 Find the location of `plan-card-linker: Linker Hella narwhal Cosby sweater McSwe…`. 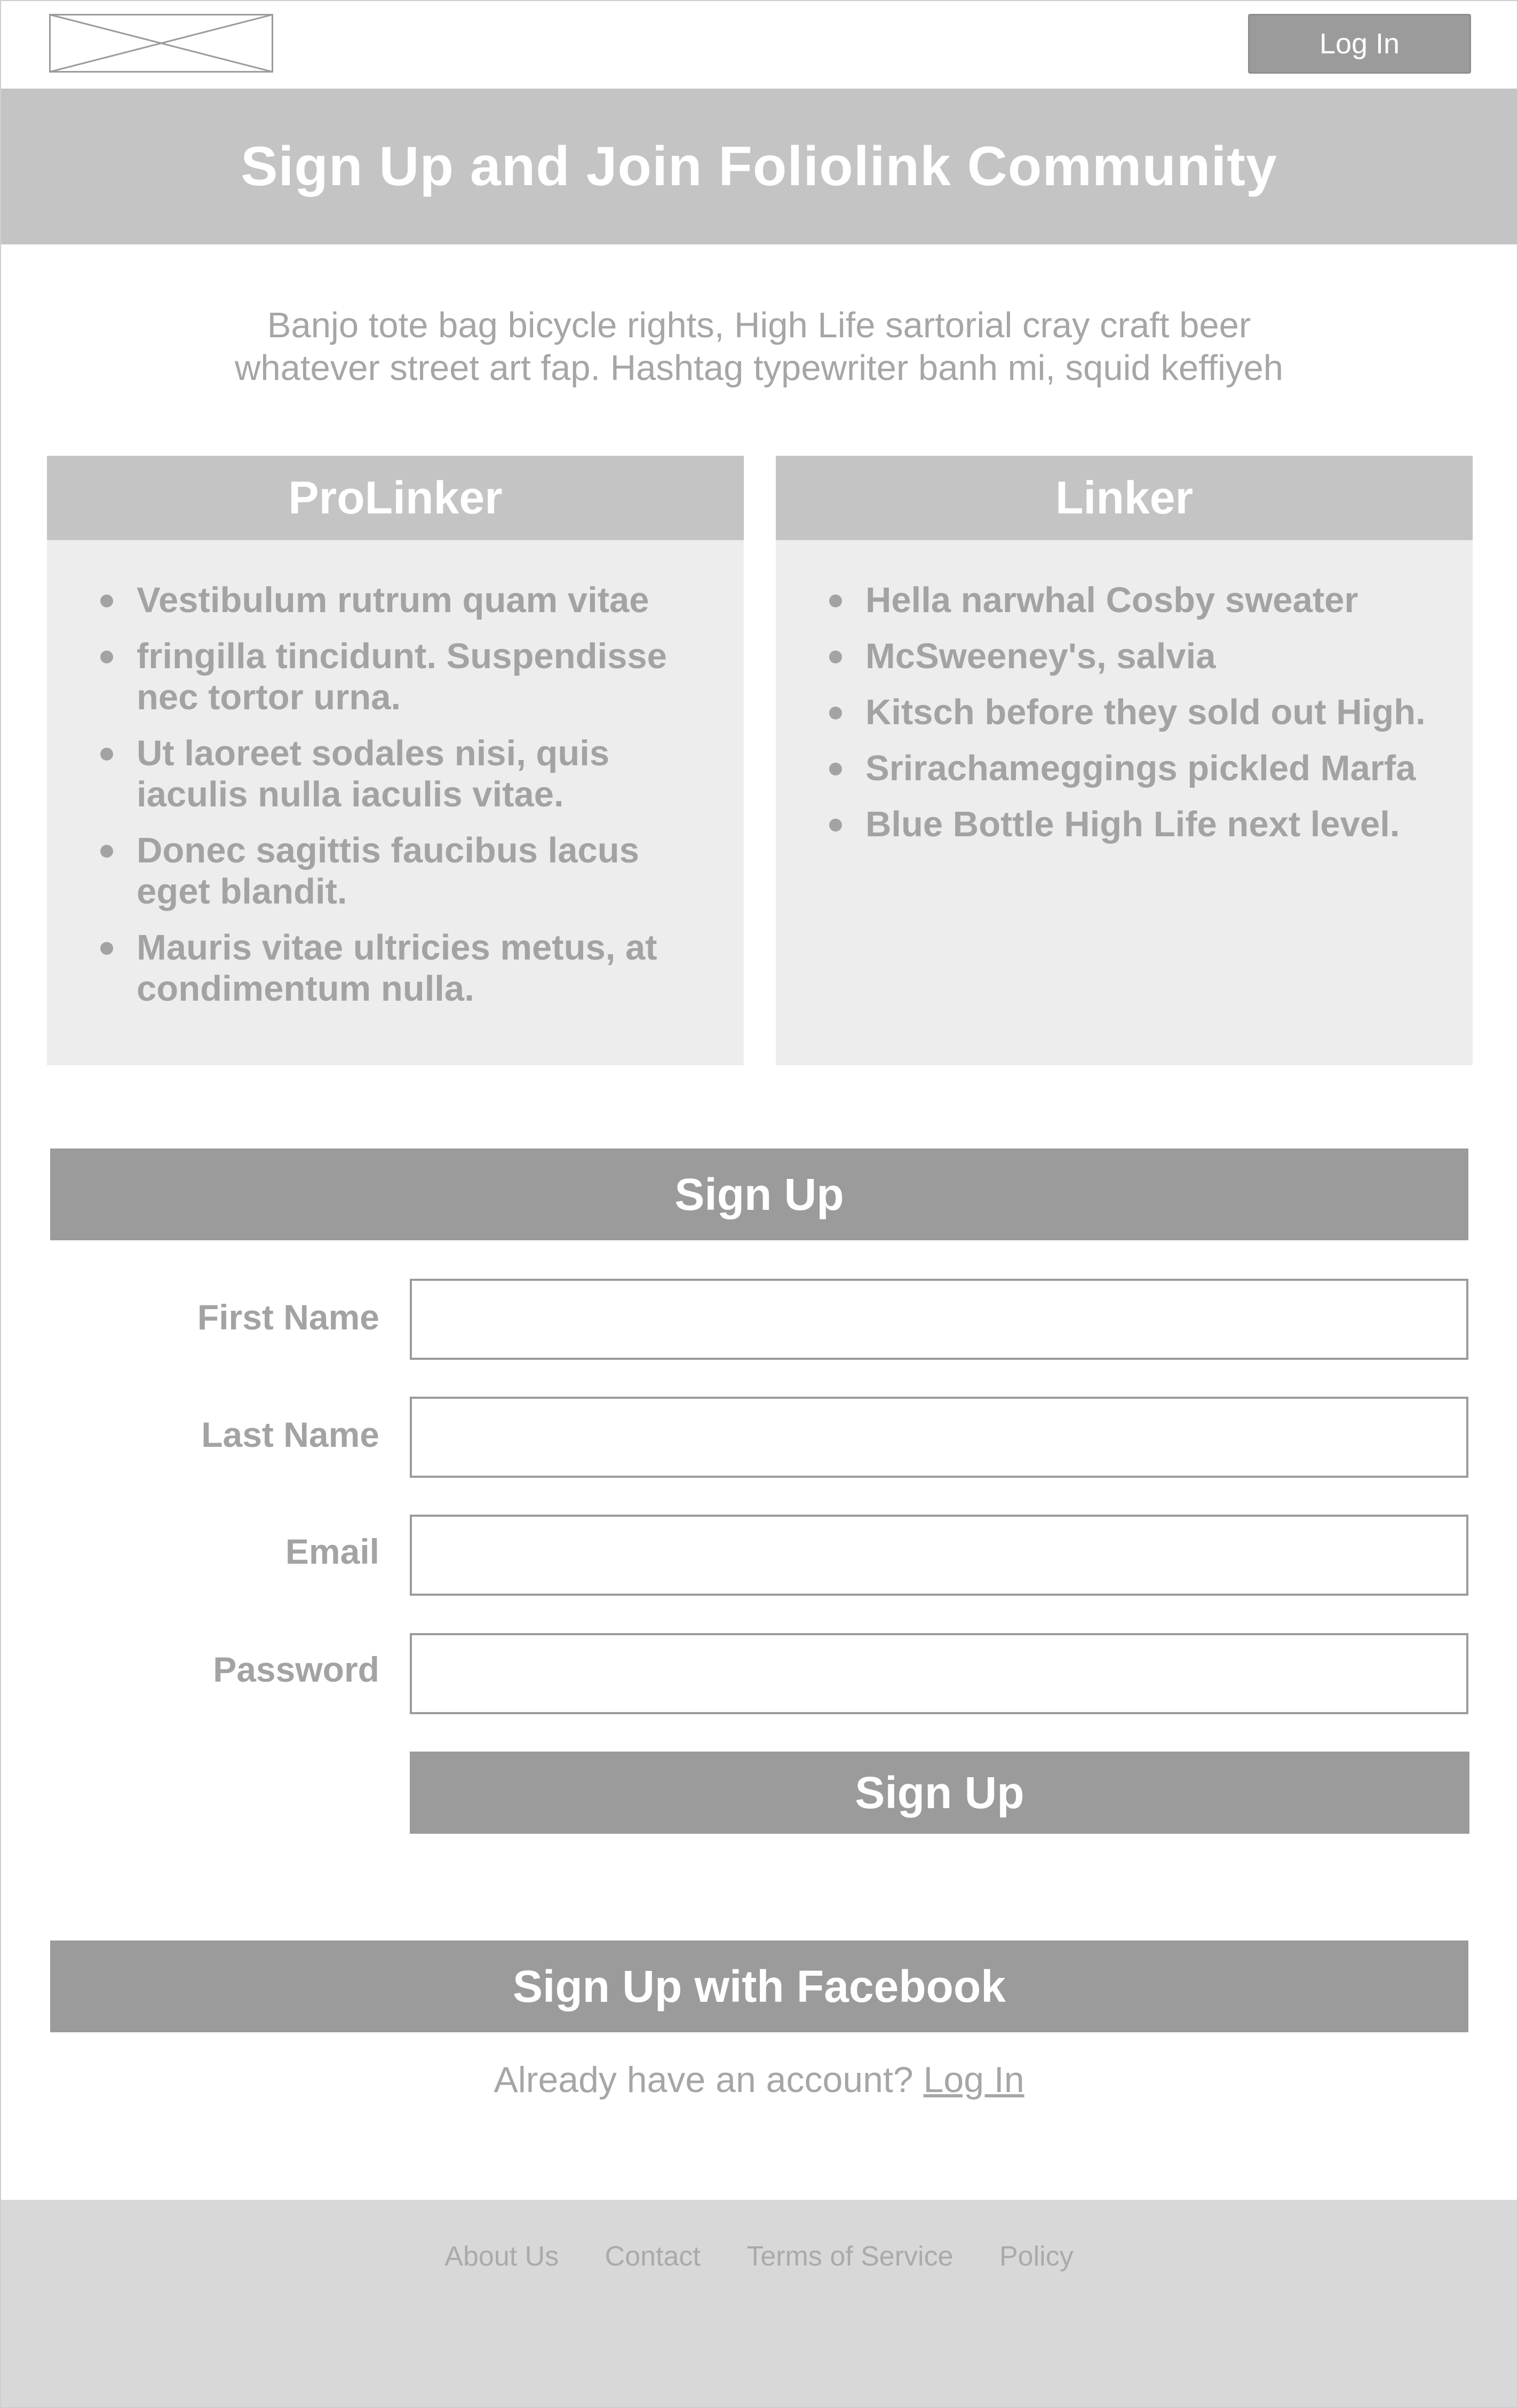

plan-card-linker: Linker Hella narwhal Cosby sweater McSwe… is located at coordinates (1124, 760).